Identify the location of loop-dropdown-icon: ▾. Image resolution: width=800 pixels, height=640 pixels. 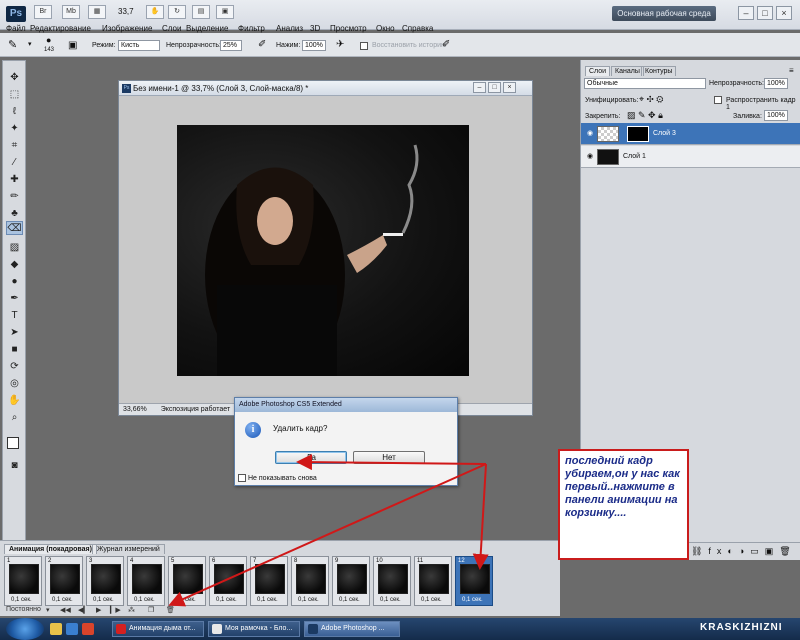
(48, 610).